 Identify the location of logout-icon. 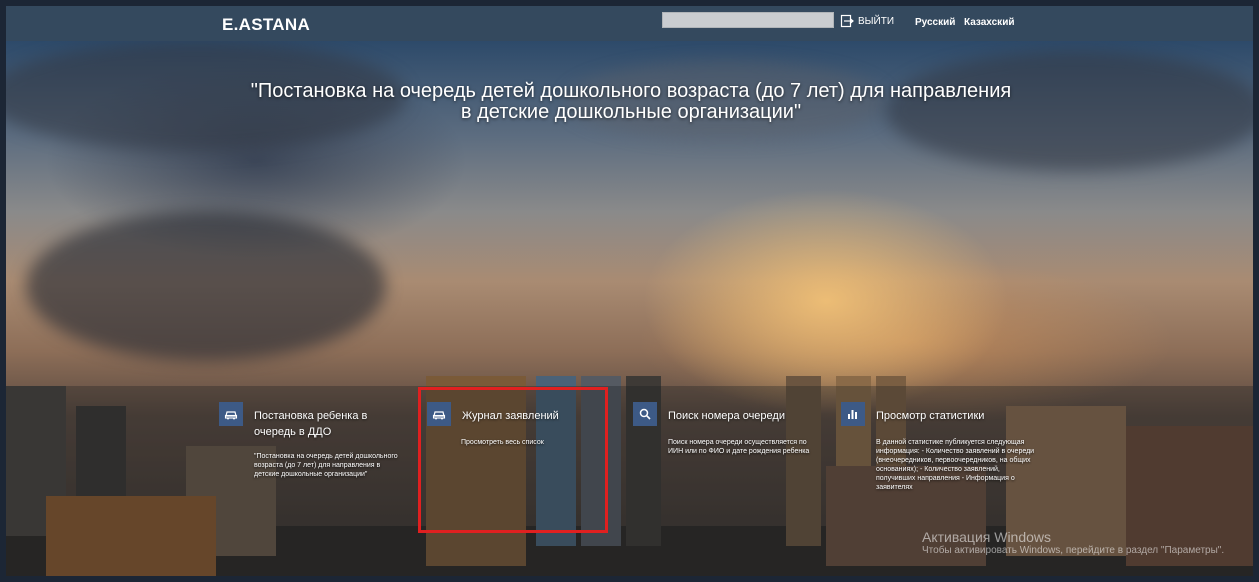
(847, 21).